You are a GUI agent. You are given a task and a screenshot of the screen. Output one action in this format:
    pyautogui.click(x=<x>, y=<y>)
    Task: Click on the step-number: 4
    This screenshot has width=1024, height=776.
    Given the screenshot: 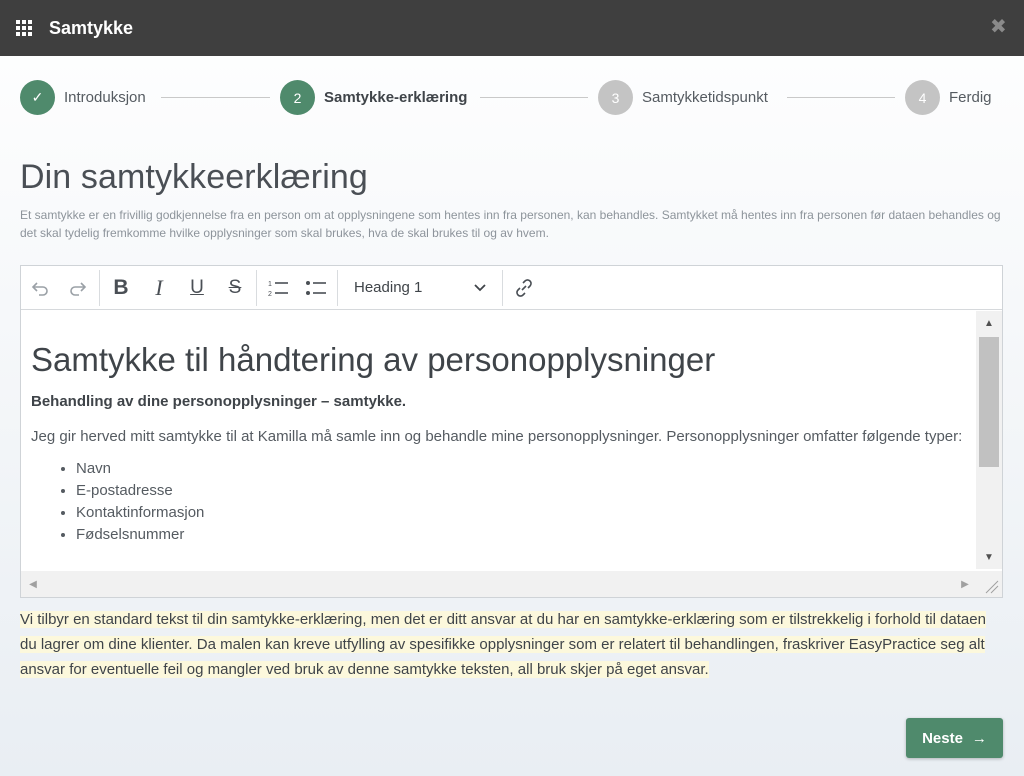 What is the action you would take?
    pyautogui.click(x=922, y=97)
    